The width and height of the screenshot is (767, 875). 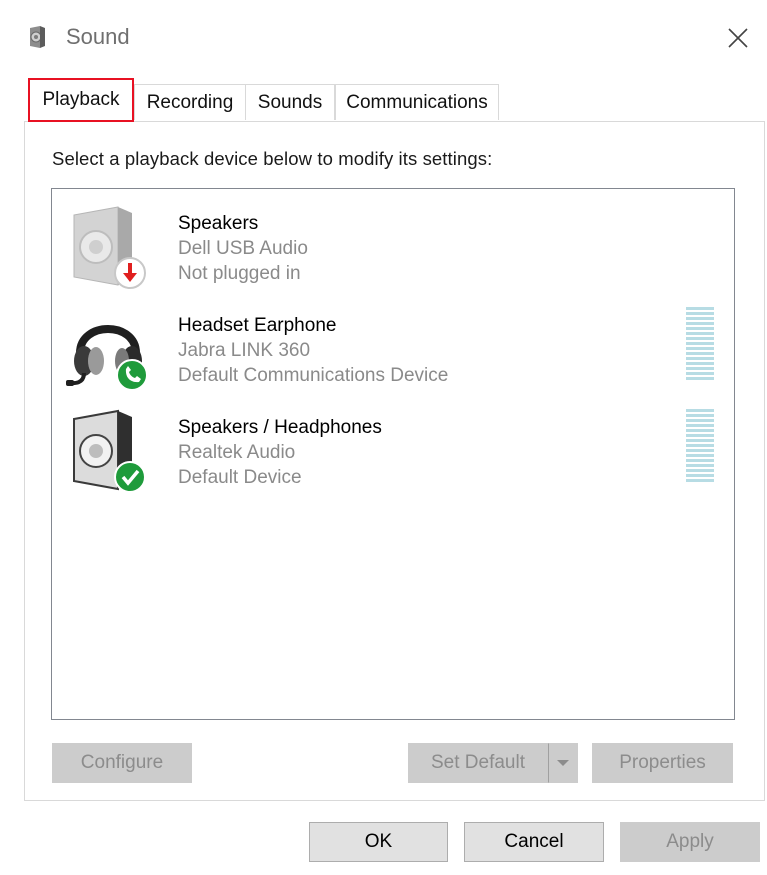 What do you see at coordinates (98, 36) in the screenshot?
I see `window-title: Sound` at bounding box center [98, 36].